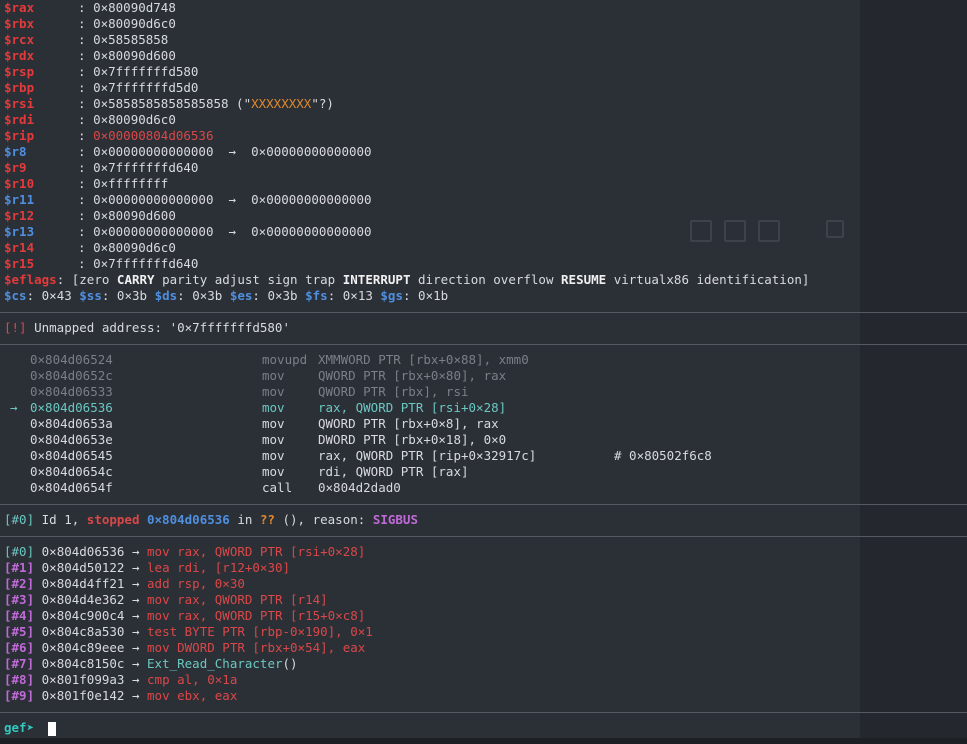  Describe the element at coordinates (19, 39) in the screenshot. I see `register-name: $rcx` at that location.